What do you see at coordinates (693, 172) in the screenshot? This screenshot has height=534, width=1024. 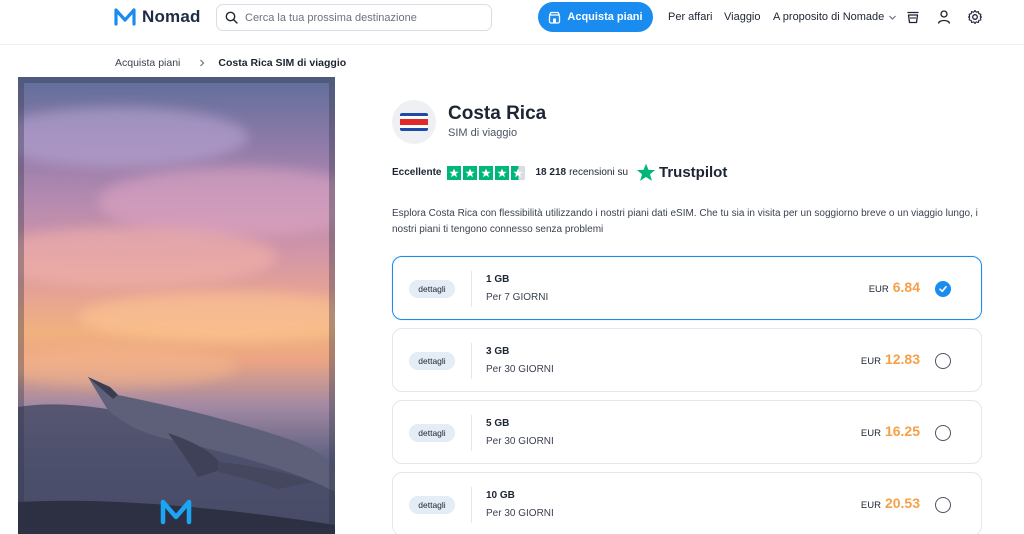 I see `trustpilot-text: Trustpilot` at bounding box center [693, 172].